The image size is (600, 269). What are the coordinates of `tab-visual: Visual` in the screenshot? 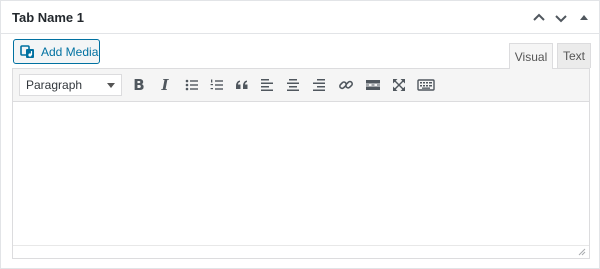 It's located at (531, 56).